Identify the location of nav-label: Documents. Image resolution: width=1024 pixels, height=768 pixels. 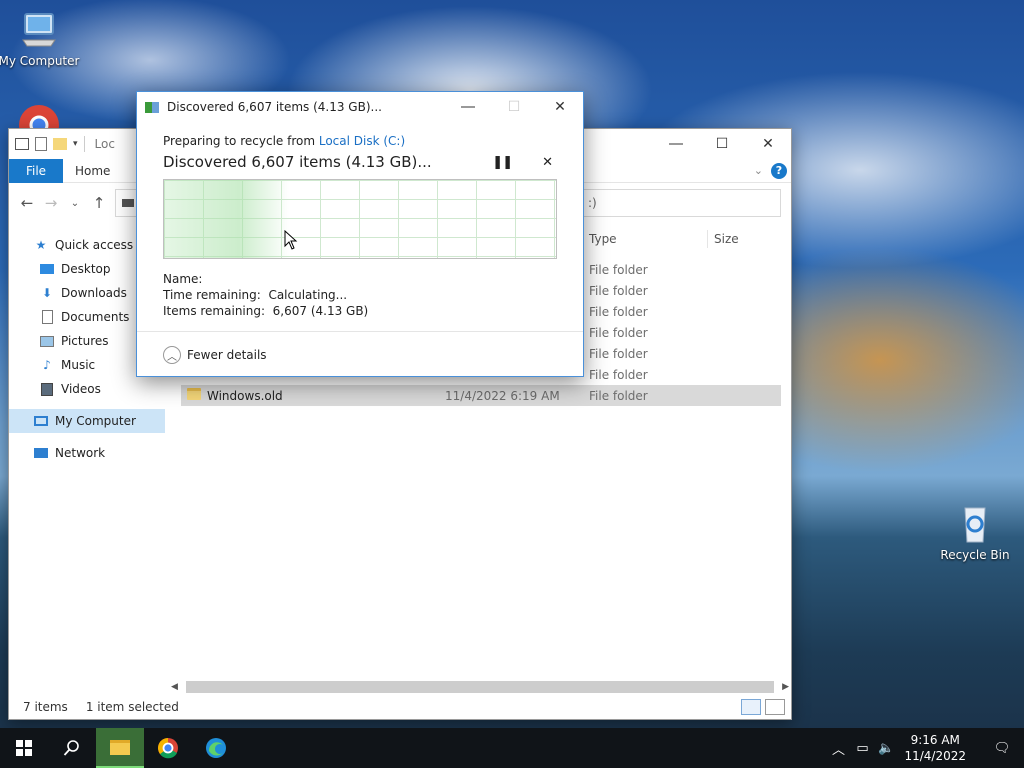
(95, 317).